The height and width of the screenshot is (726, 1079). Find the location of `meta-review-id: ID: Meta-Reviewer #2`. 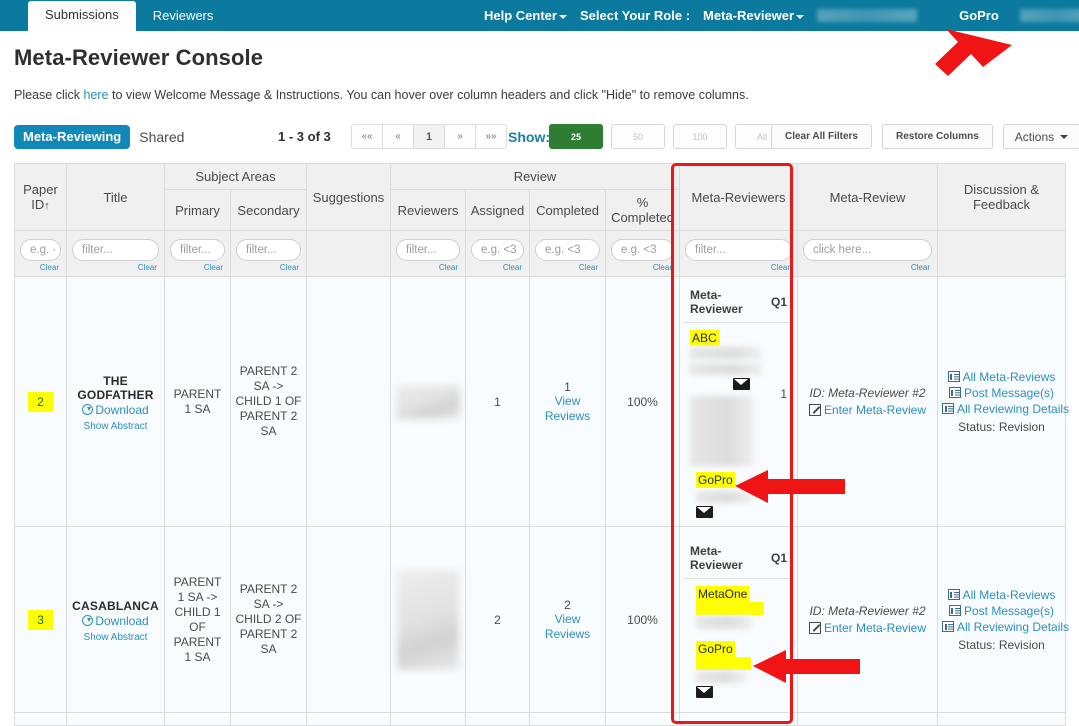

meta-review-id: ID: Meta-Reviewer #2 is located at coordinates (867, 611).